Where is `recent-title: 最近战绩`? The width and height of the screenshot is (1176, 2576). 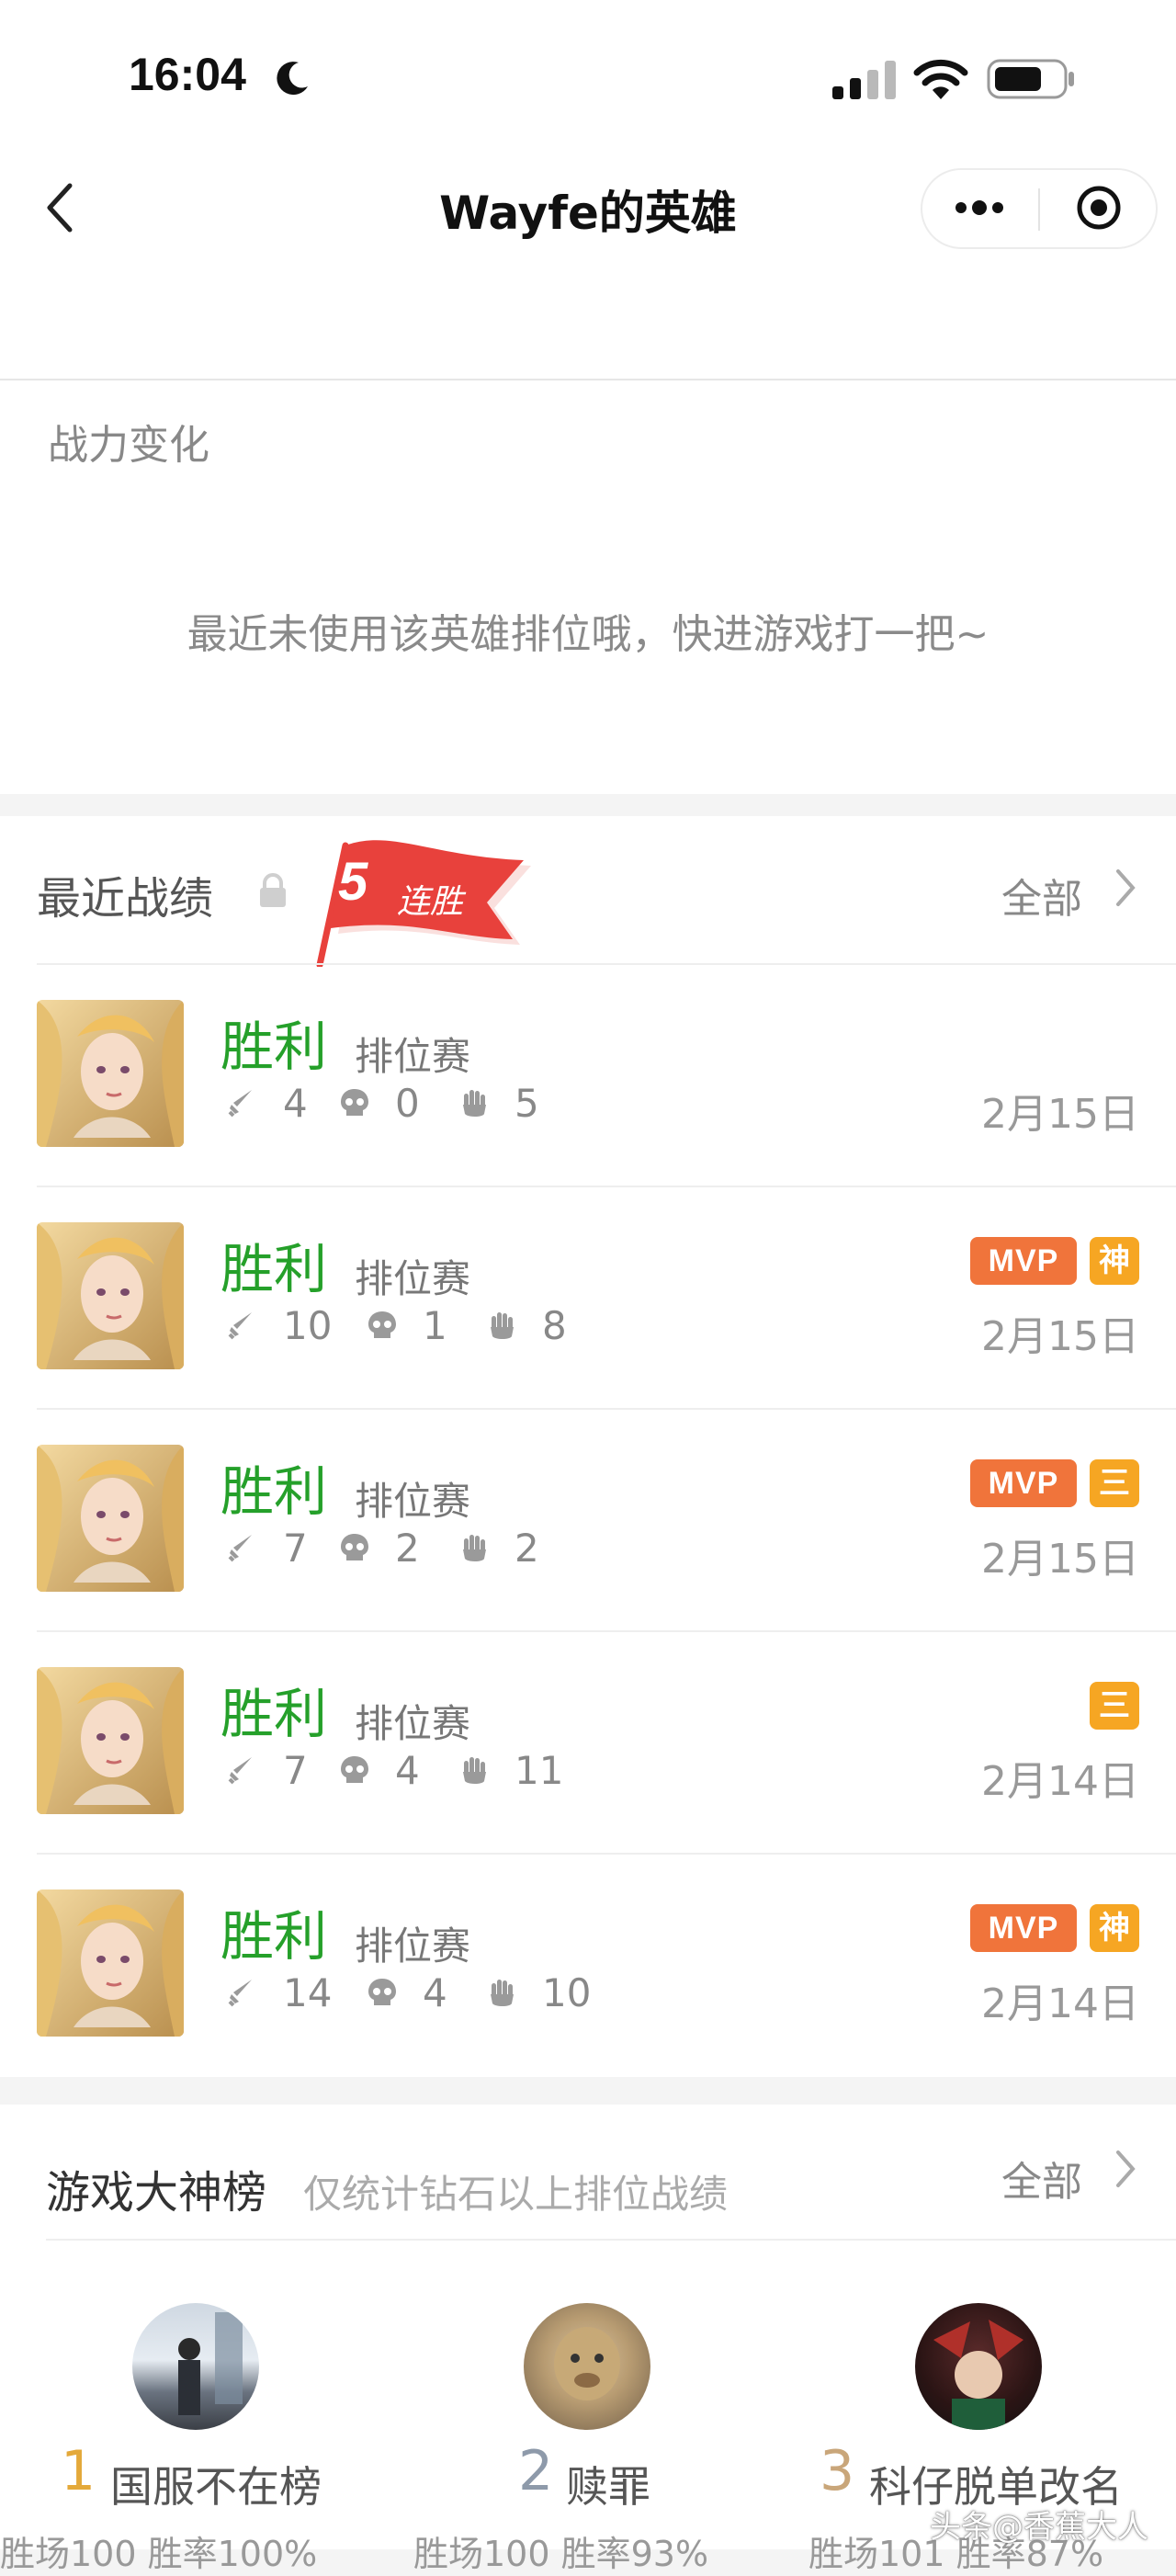 recent-title: 最近战绩 is located at coordinates (125, 899).